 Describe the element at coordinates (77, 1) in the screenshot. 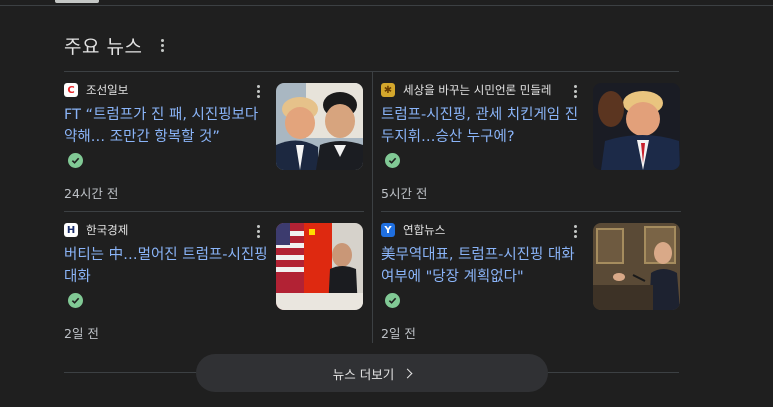

I see `active-tab-indicator` at that location.